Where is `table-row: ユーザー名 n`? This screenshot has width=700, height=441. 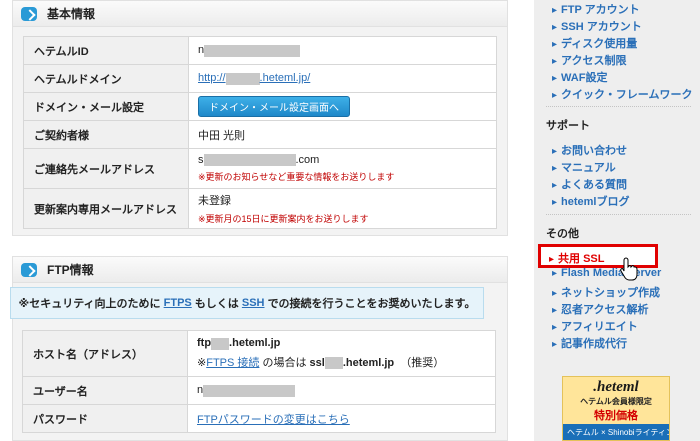
table-row: ユーザー名 n is located at coordinates (259, 390).